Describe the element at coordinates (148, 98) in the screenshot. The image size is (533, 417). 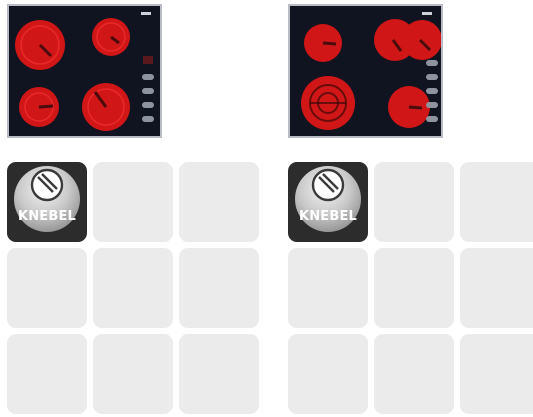
I see `control-knobs` at that location.